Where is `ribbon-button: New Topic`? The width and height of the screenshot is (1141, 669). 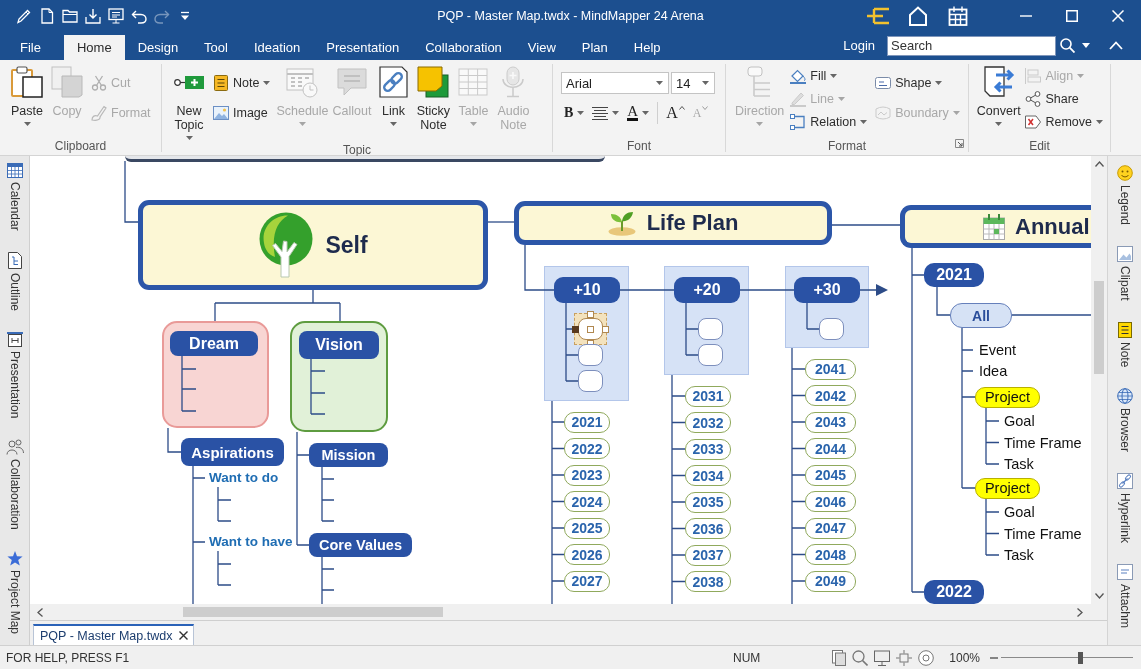 ribbon-button: New Topic is located at coordinates (189, 103).